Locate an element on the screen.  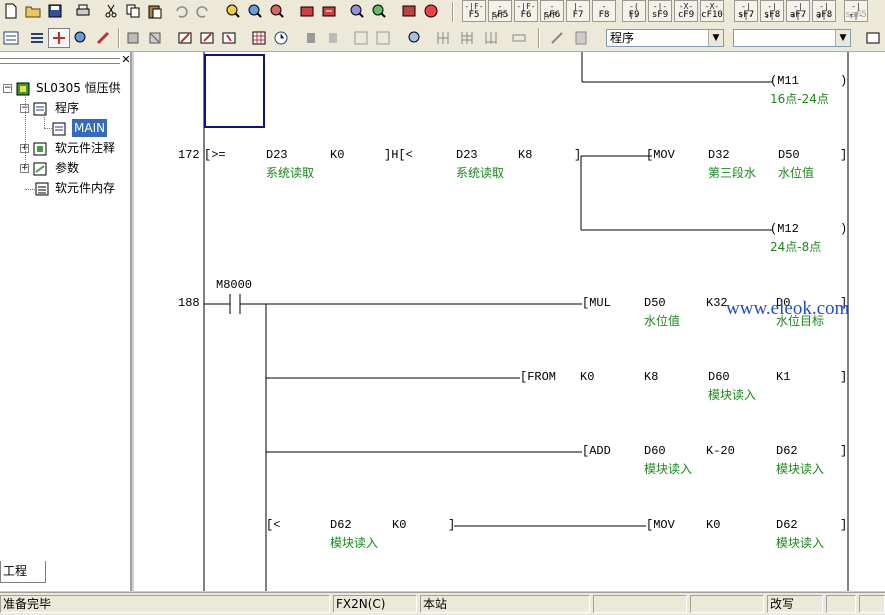
fkey-button: |- F7 is located at coordinates (578, 11).